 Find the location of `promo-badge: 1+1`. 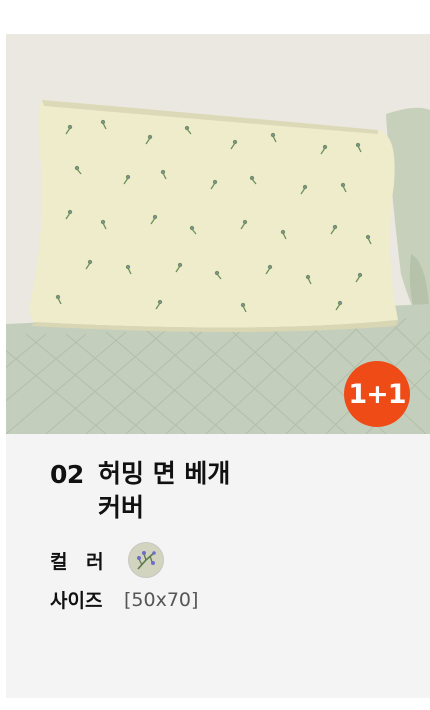

promo-badge: 1+1 is located at coordinates (377, 394).